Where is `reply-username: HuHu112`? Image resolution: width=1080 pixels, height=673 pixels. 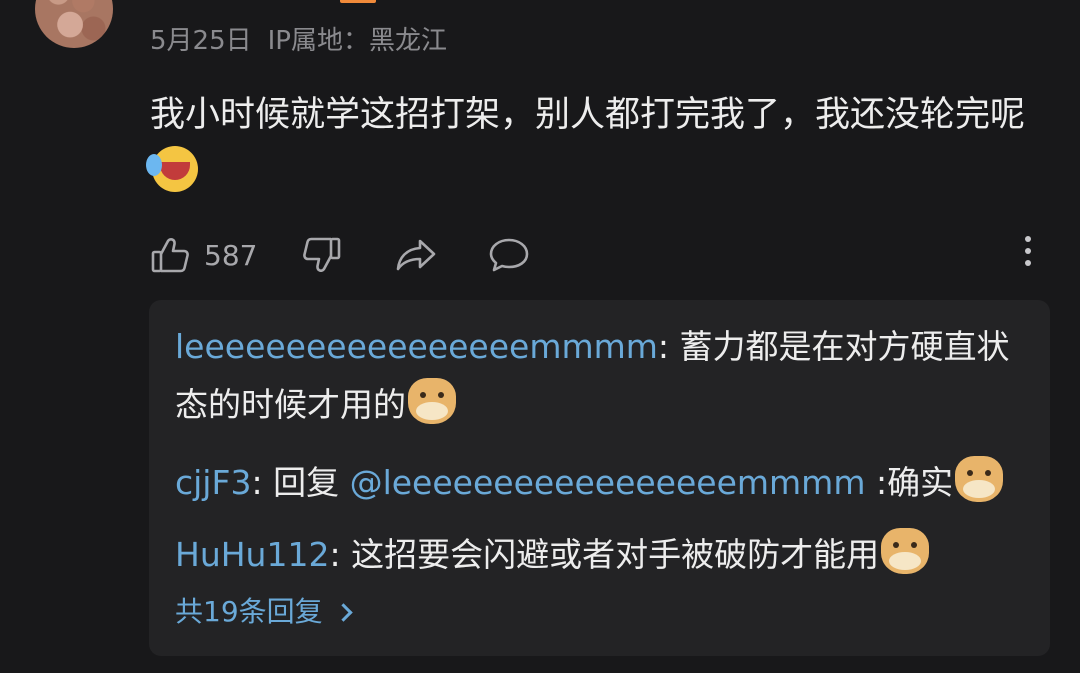
reply-username: HuHu112 is located at coordinates (252, 554).